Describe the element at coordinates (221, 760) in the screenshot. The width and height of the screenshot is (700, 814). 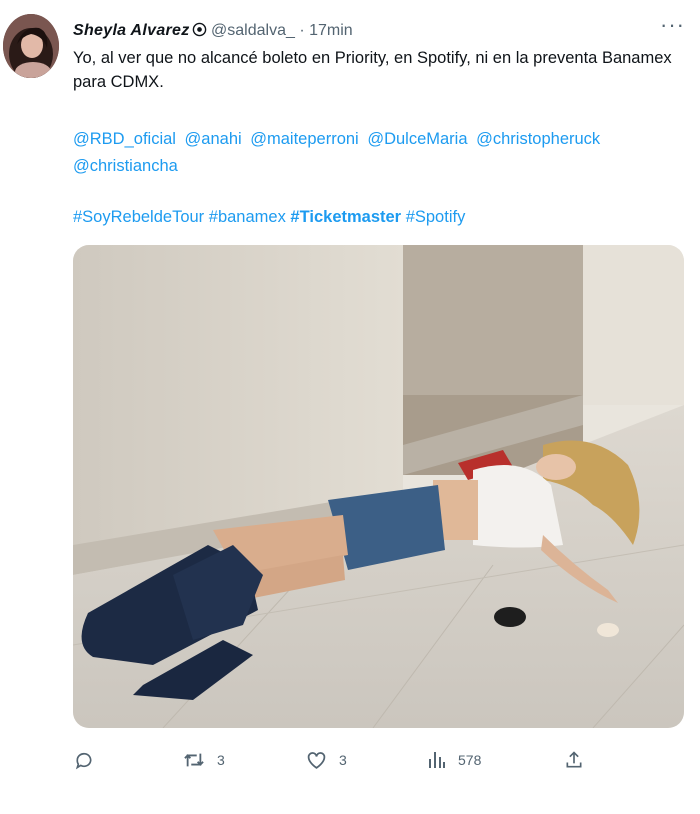
I see `retweet-count: 3` at that location.